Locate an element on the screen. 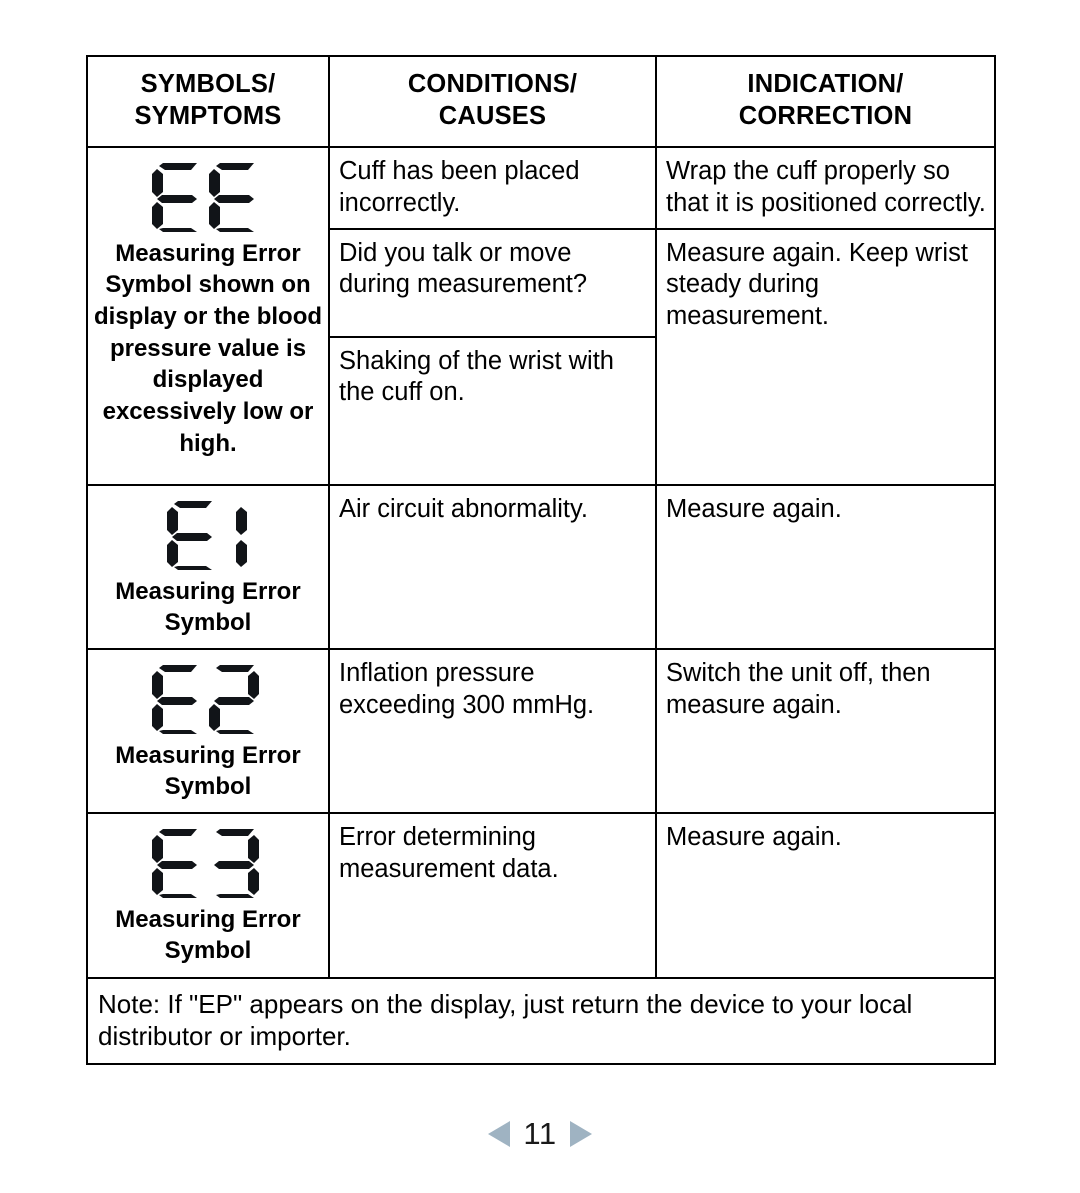 The height and width of the screenshot is (1193, 1080). symbol-cell-e2: Measuring Error Symbol is located at coordinates (208, 731).